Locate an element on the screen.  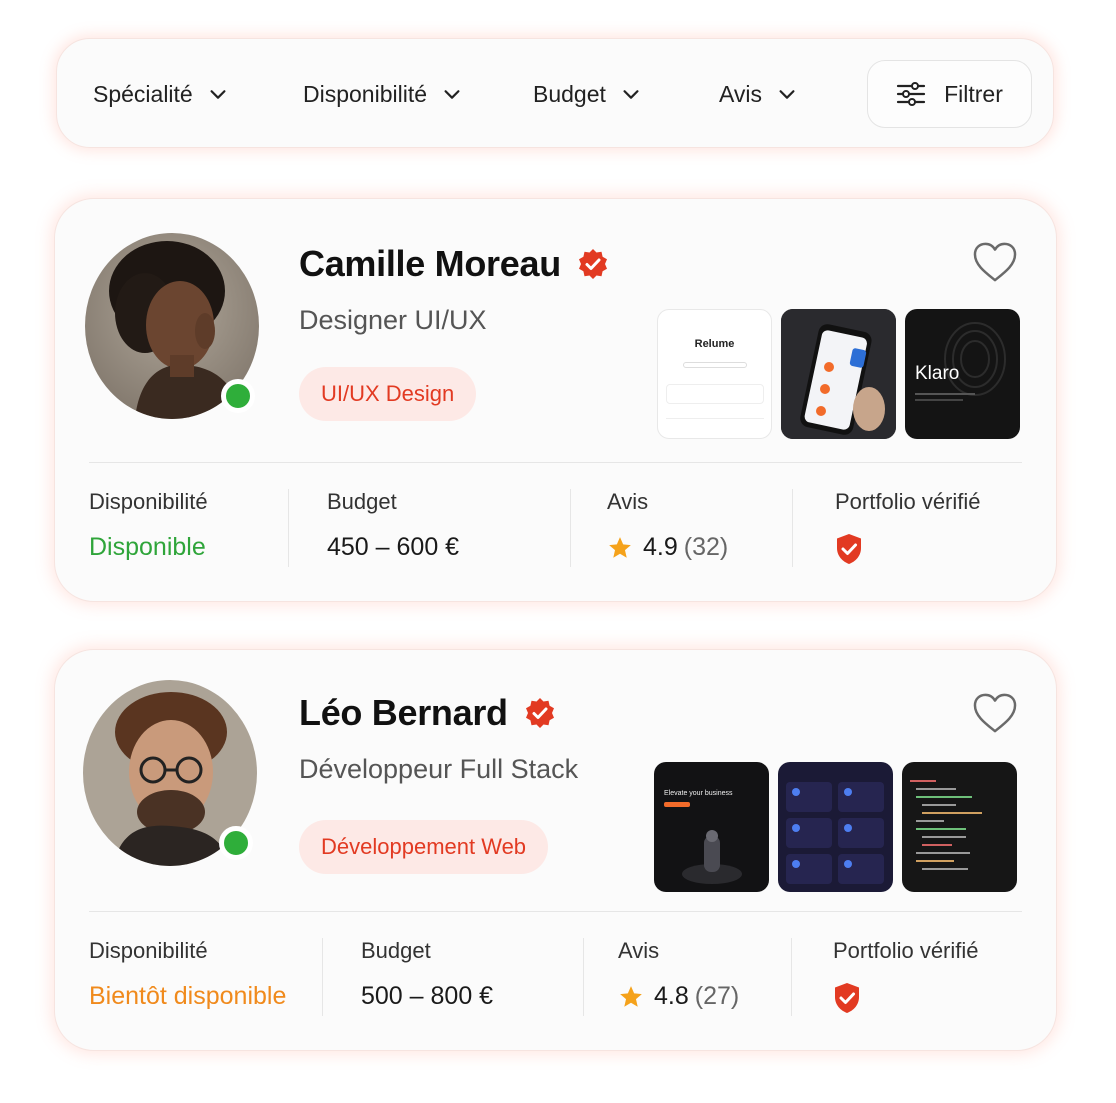
rating-score: 4.9 is located at coordinates (660, 547).